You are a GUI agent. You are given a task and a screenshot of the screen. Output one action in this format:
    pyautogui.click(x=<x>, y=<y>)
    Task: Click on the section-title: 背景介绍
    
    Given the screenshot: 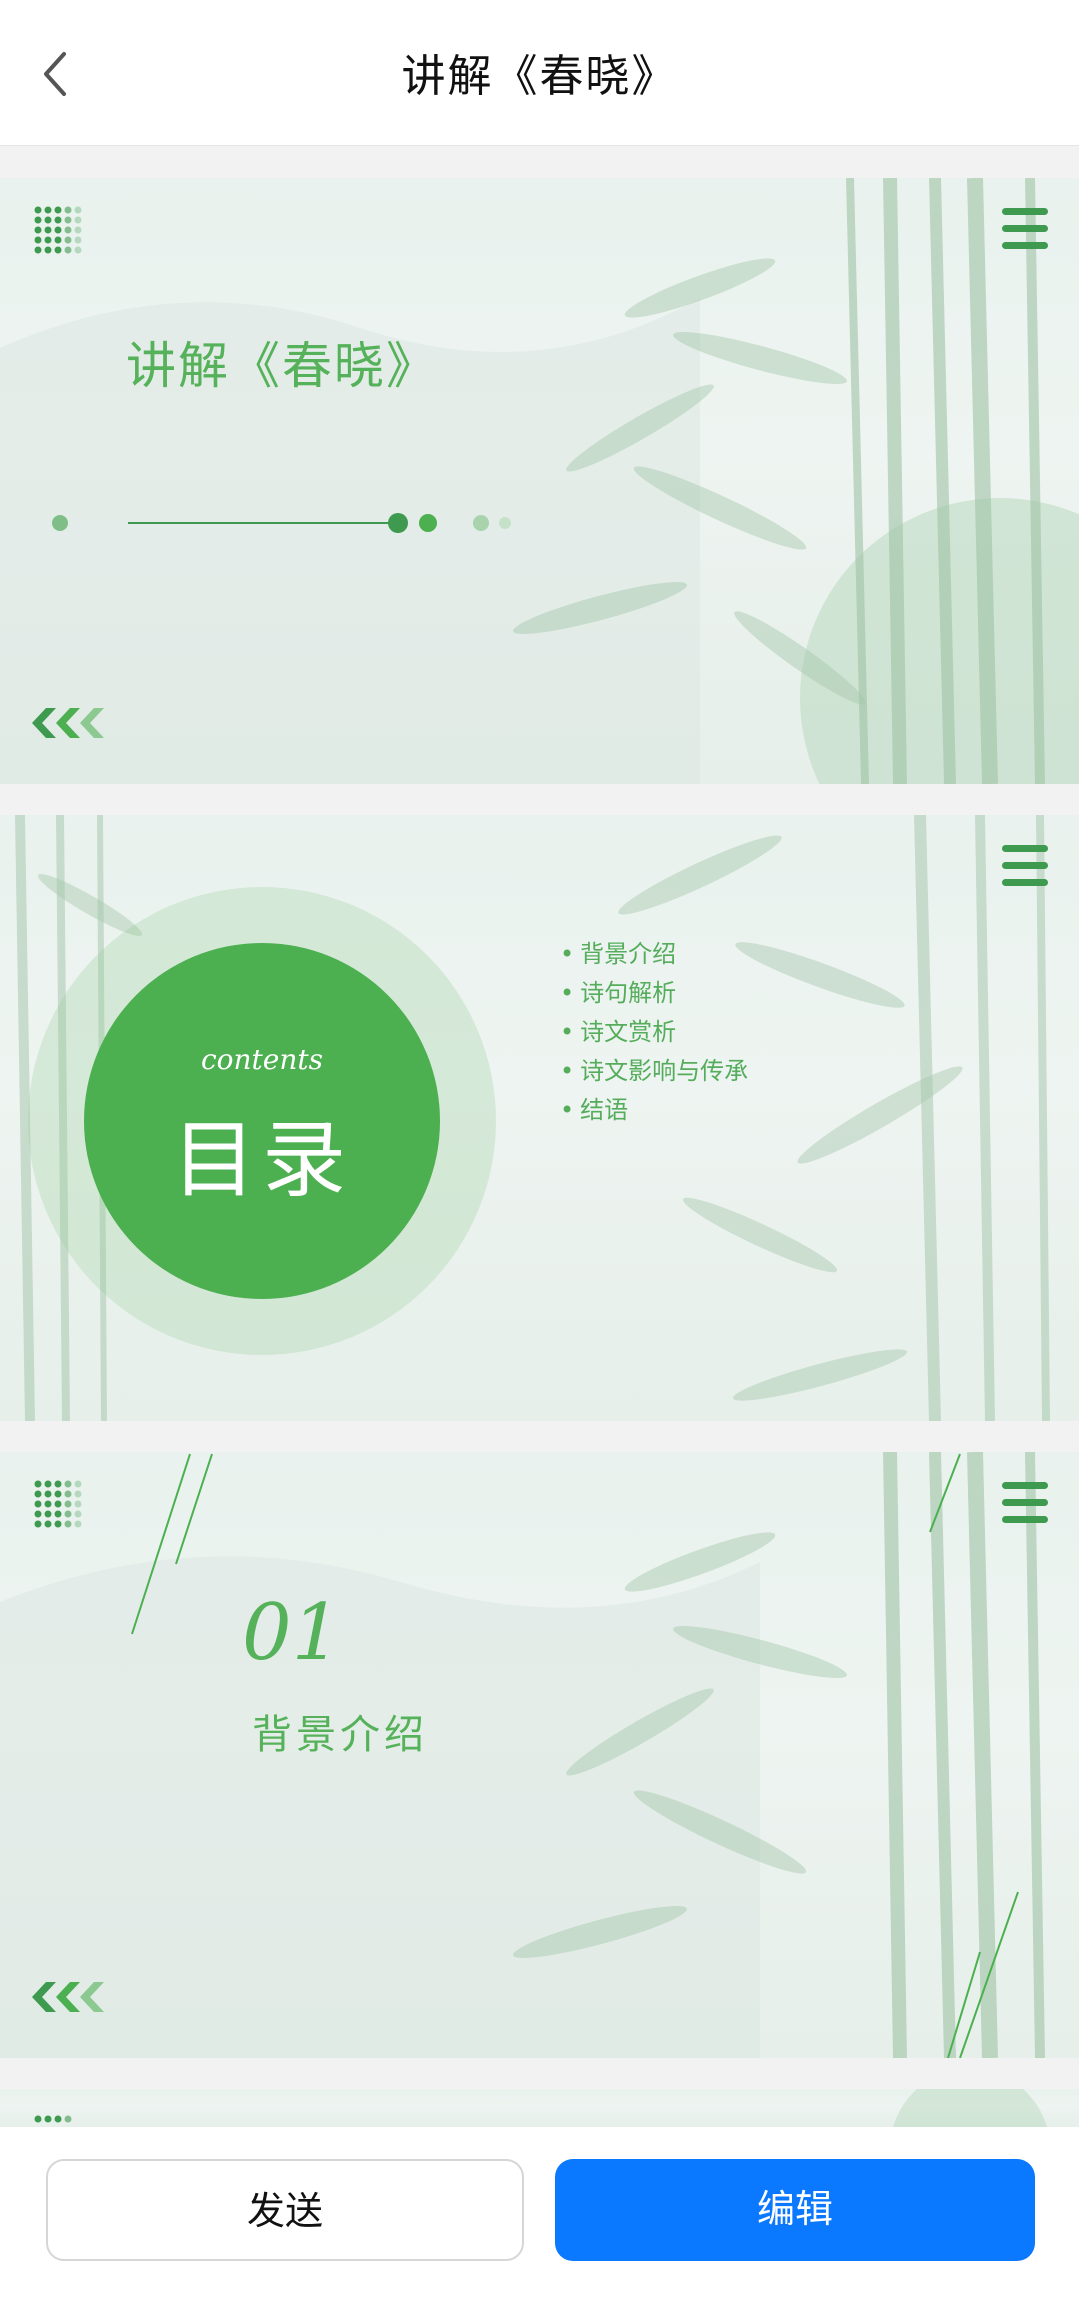 What is the action you would take?
    pyautogui.click(x=340, y=1735)
    